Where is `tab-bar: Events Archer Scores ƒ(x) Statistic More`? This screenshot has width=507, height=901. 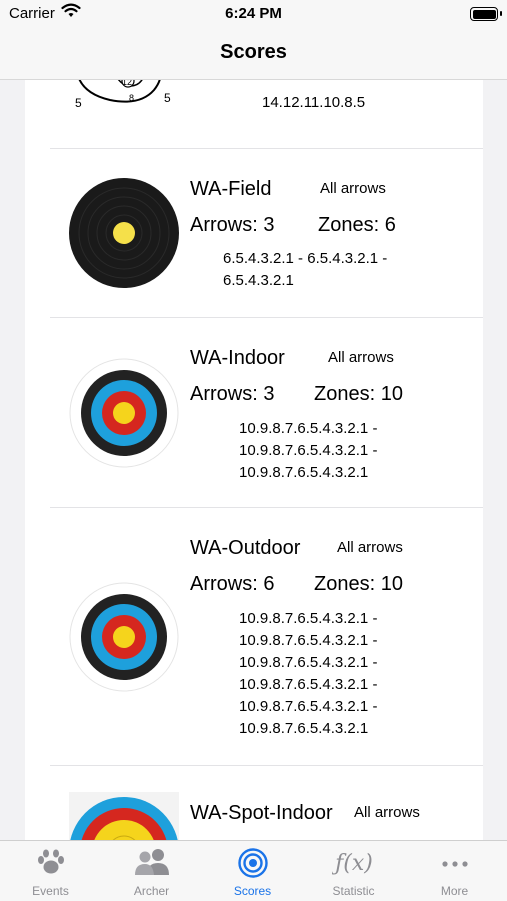
tab-bar: Events Archer Scores ƒ(x) Statistic More is located at coordinates (253, 870).